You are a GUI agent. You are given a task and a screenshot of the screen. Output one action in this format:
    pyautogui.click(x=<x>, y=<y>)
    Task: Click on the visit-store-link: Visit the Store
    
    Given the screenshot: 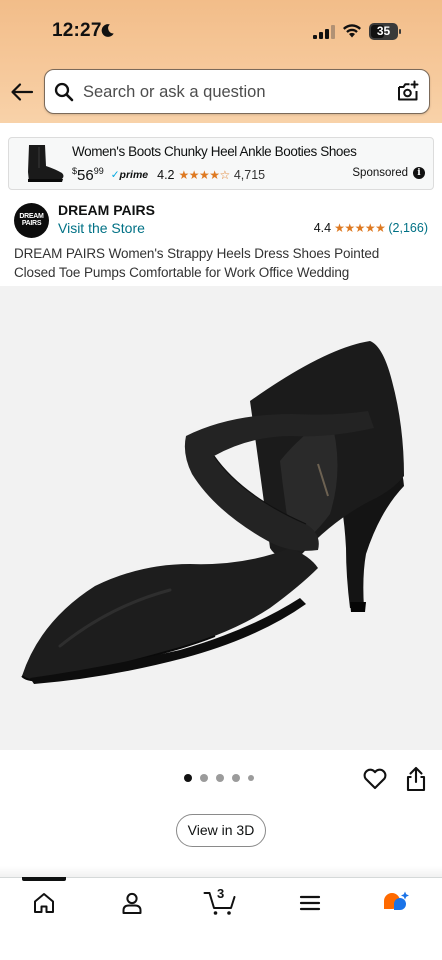 What is the action you would take?
    pyautogui.click(x=101, y=228)
    